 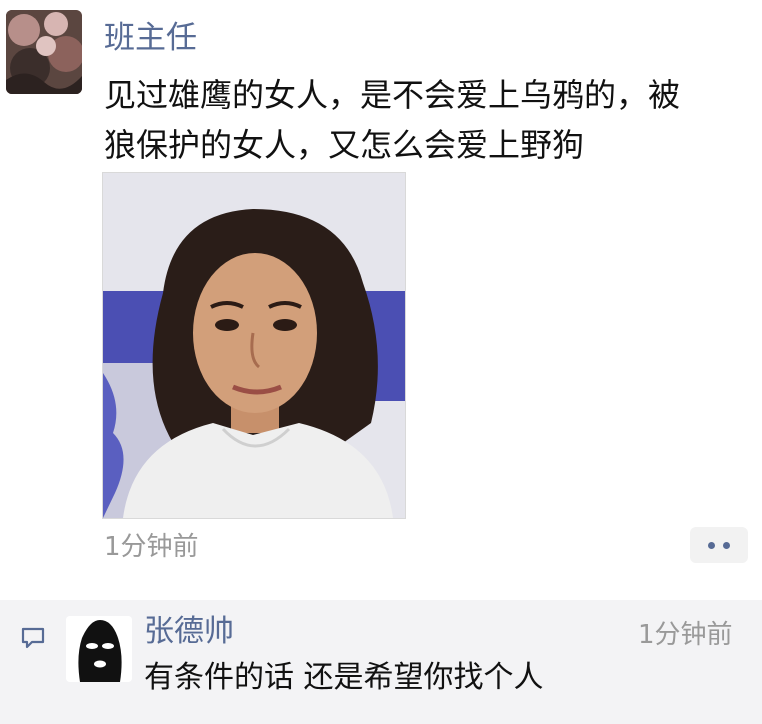 What do you see at coordinates (429, 120) in the screenshot?
I see `post-text: 见过雄鹰的女人，是不会爱上乌鸦的，被 狼保护的女人，又怎么会爱上野狗` at bounding box center [429, 120].